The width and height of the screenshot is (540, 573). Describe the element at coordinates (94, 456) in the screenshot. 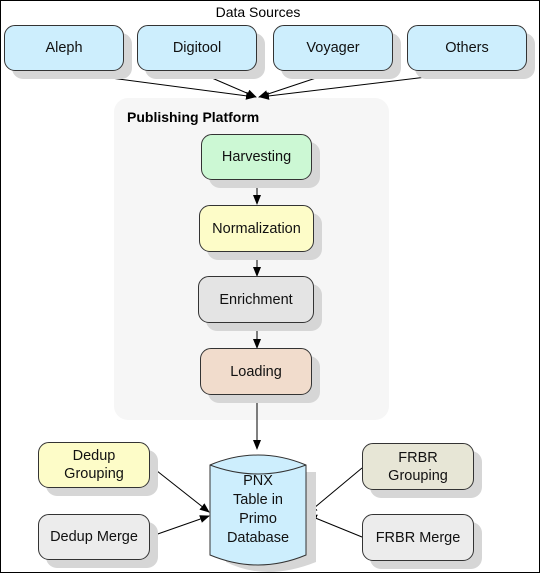

I see `node-label-line: Dedup` at that location.